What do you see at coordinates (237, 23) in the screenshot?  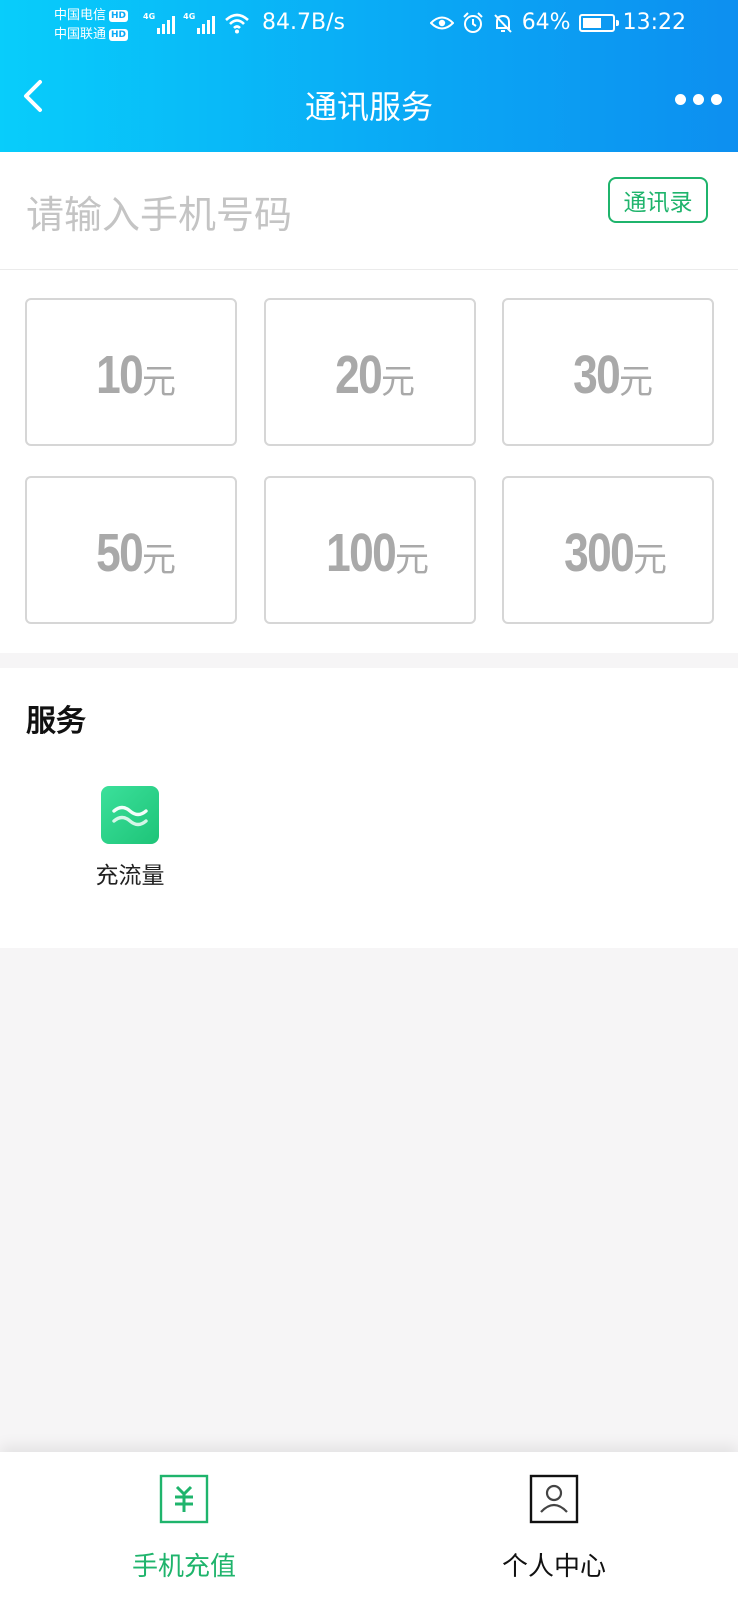 I see `wifi-icon` at bounding box center [237, 23].